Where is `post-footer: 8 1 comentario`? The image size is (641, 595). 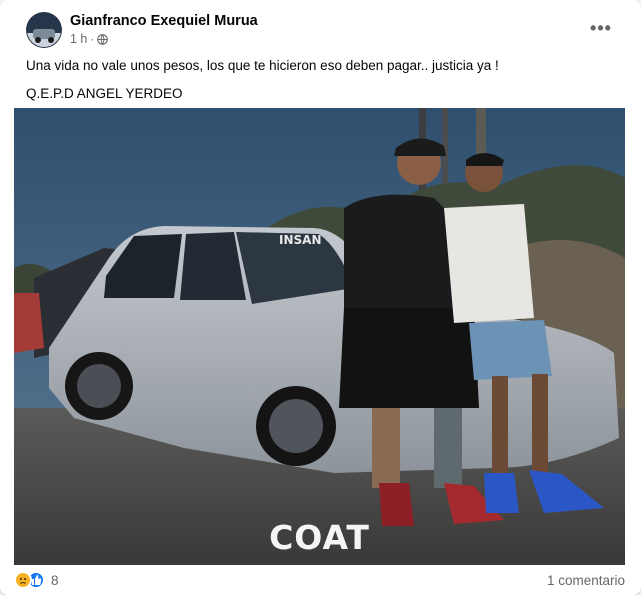
post-footer: 8 1 comentario is located at coordinates (320, 580).